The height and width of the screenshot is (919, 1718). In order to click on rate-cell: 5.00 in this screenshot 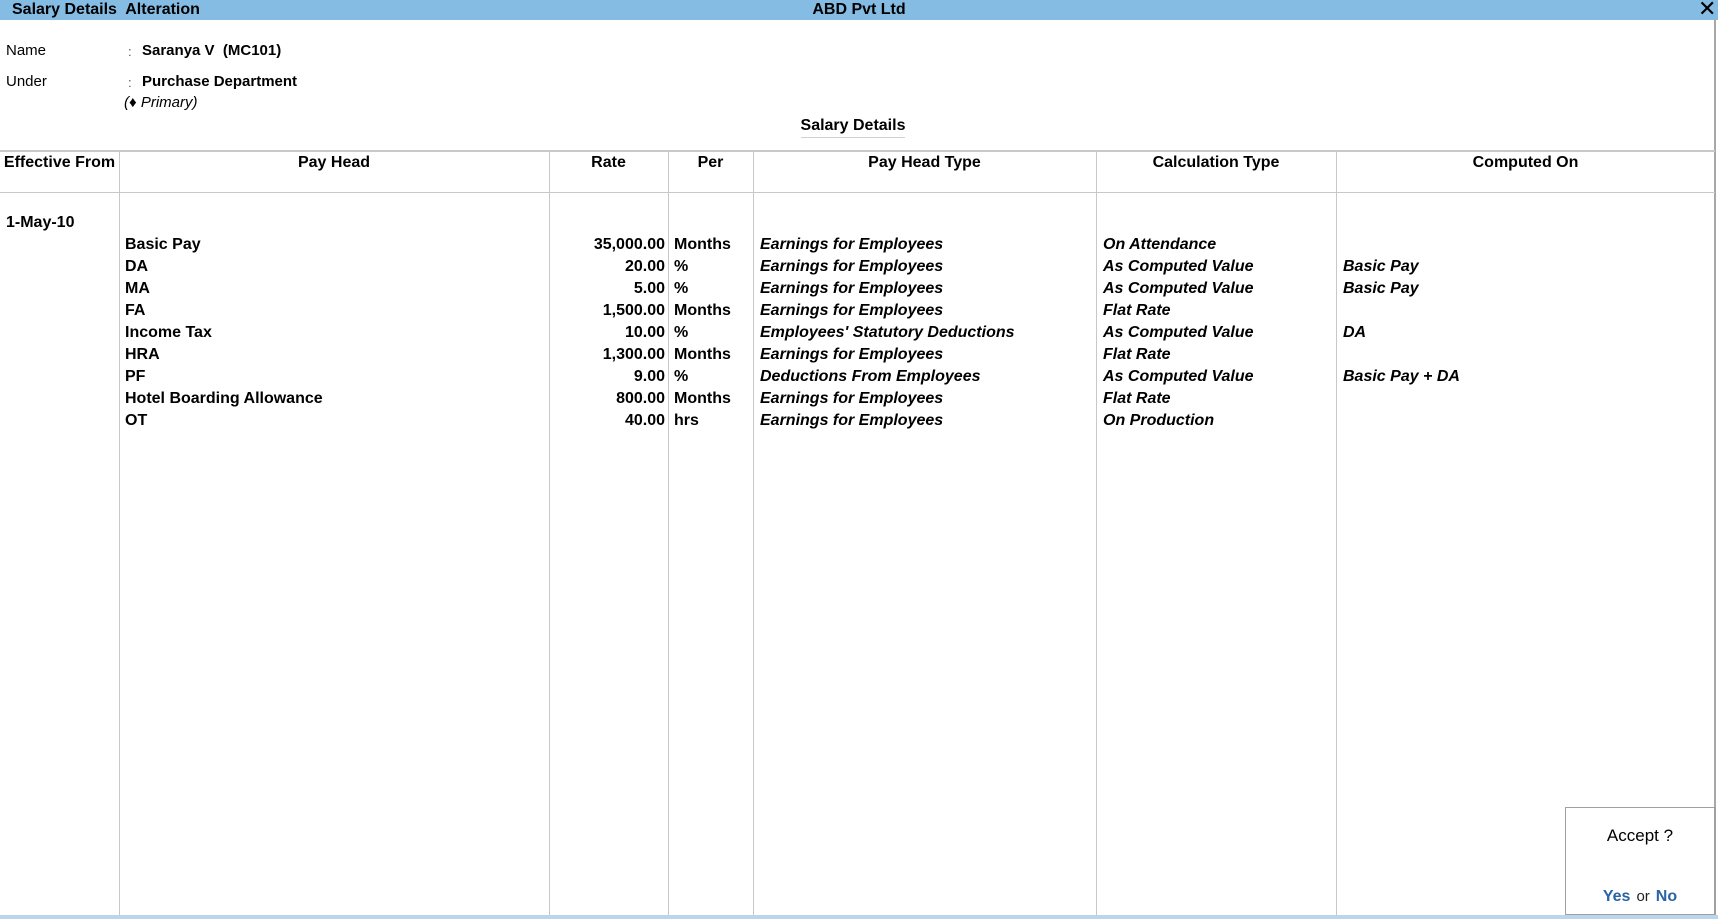, I will do `click(649, 288)`.